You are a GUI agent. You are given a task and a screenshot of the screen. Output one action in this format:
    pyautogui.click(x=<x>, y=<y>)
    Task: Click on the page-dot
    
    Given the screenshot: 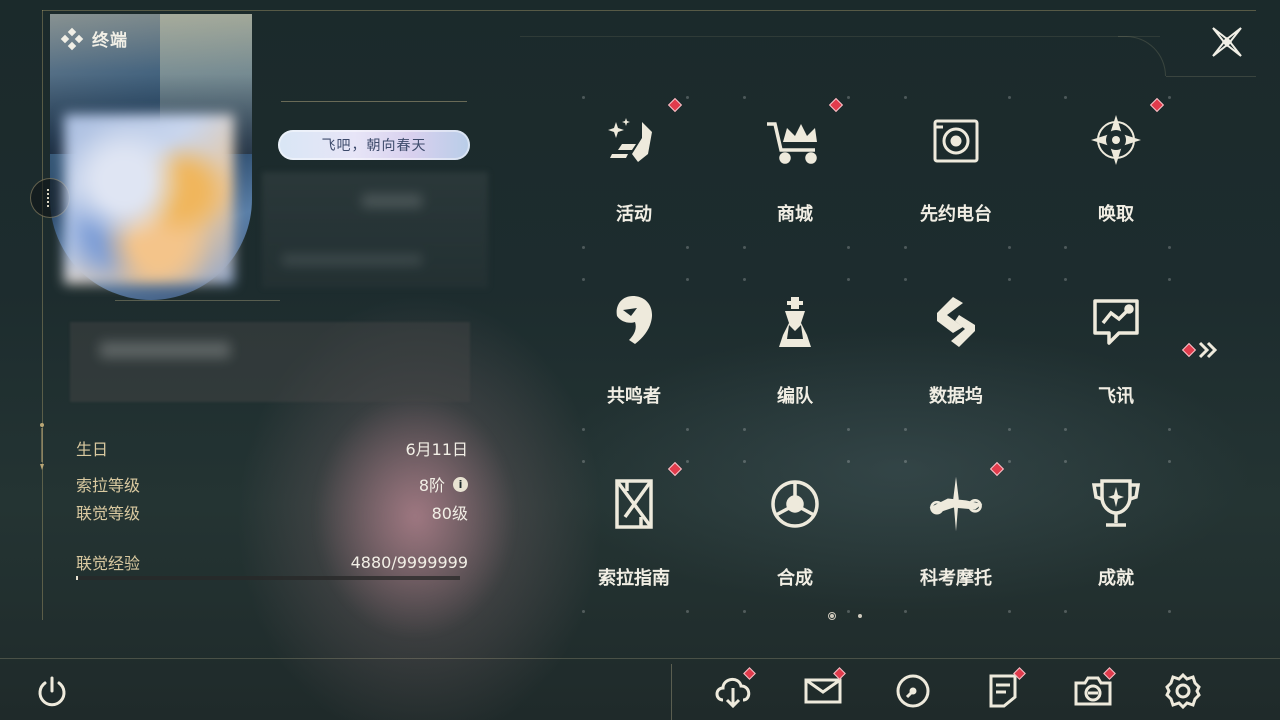 What is the action you would take?
    pyautogui.click(x=860, y=616)
    